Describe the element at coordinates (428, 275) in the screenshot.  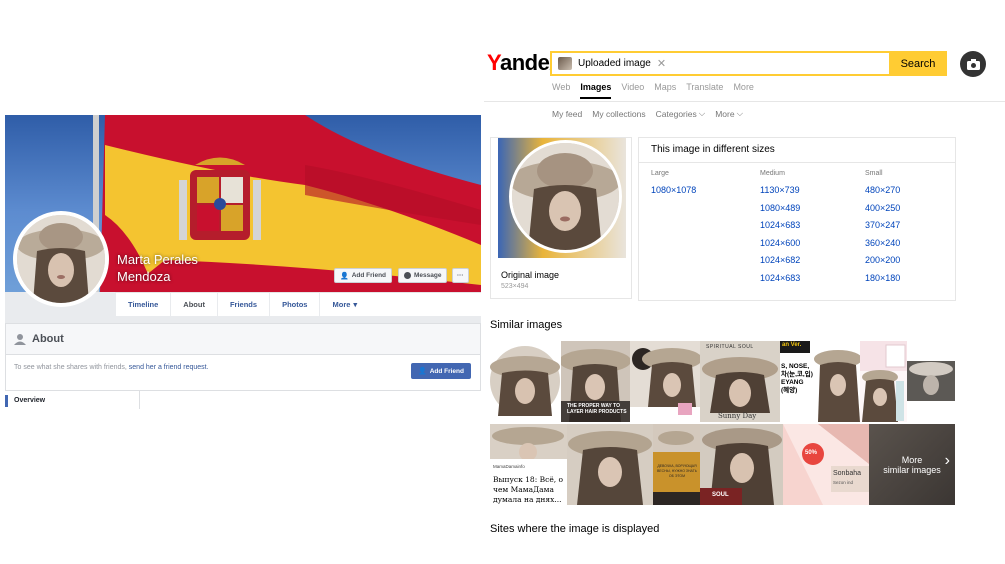
I see `message-label: Message` at that location.